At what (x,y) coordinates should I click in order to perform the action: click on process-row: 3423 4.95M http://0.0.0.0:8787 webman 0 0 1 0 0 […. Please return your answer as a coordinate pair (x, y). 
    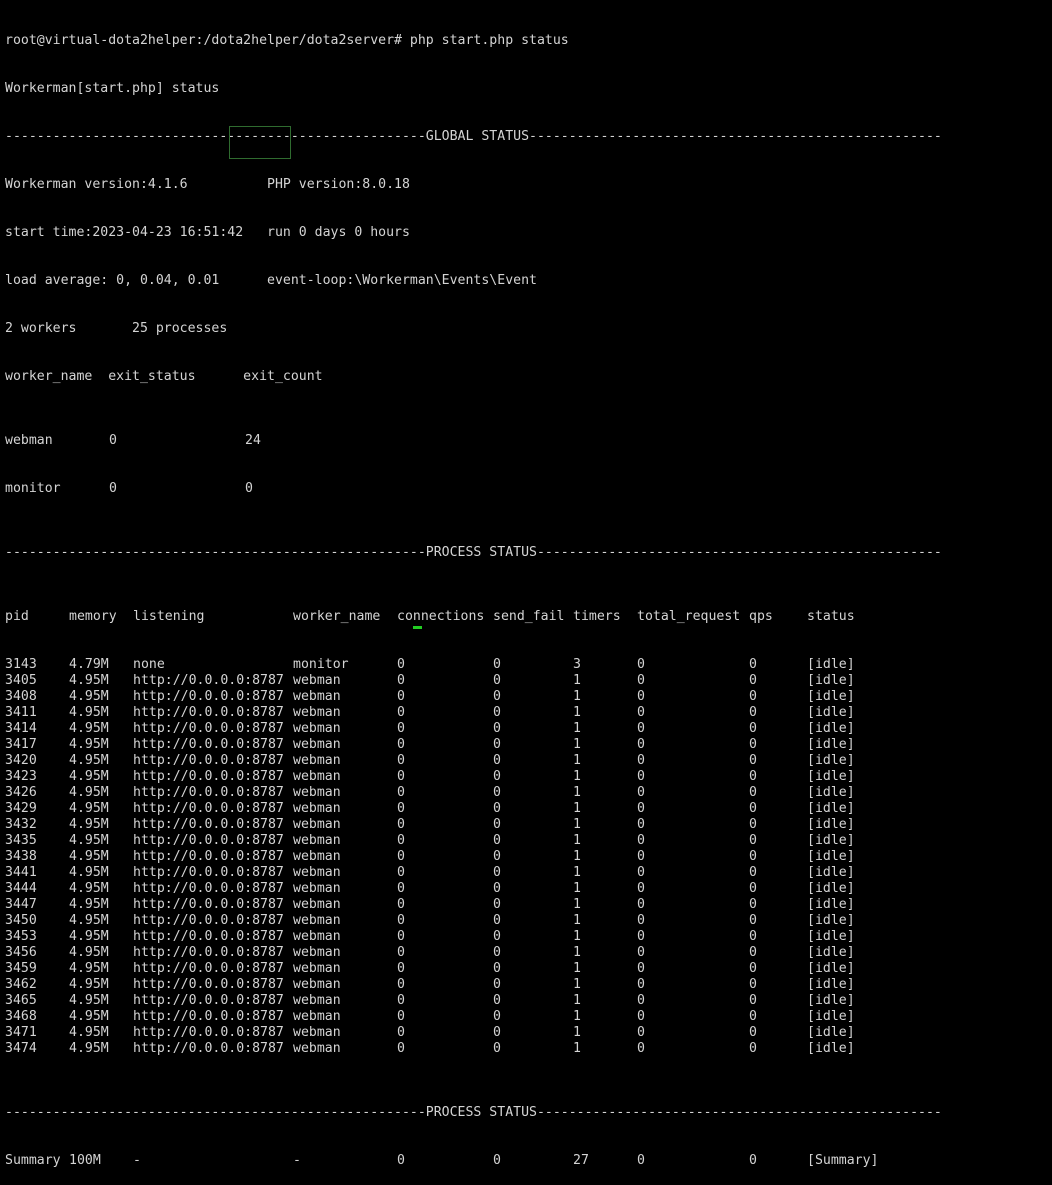
    Looking at the image, I should click on (473, 777).